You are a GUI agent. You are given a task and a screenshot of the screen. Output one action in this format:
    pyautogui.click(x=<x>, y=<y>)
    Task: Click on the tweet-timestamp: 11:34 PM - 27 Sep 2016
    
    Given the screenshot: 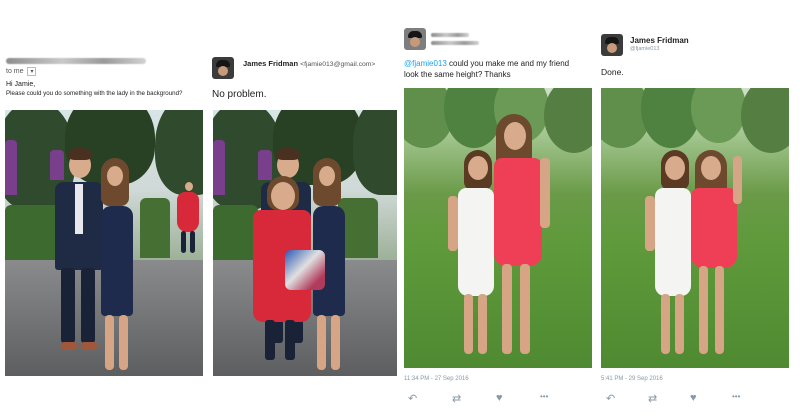 What is the action you would take?
    pyautogui.click(x=436, y=379)
    